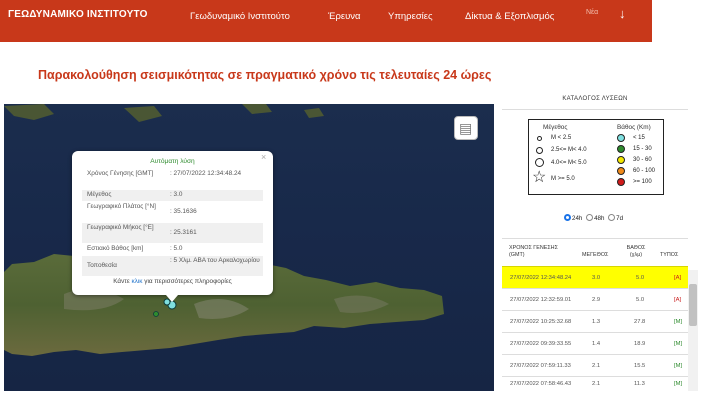 This screenshot has height=411, width=705. I want to click on table-row: 27/07/2022 12:32:59.01 2.9 5.0 [A], so click(595, 299).